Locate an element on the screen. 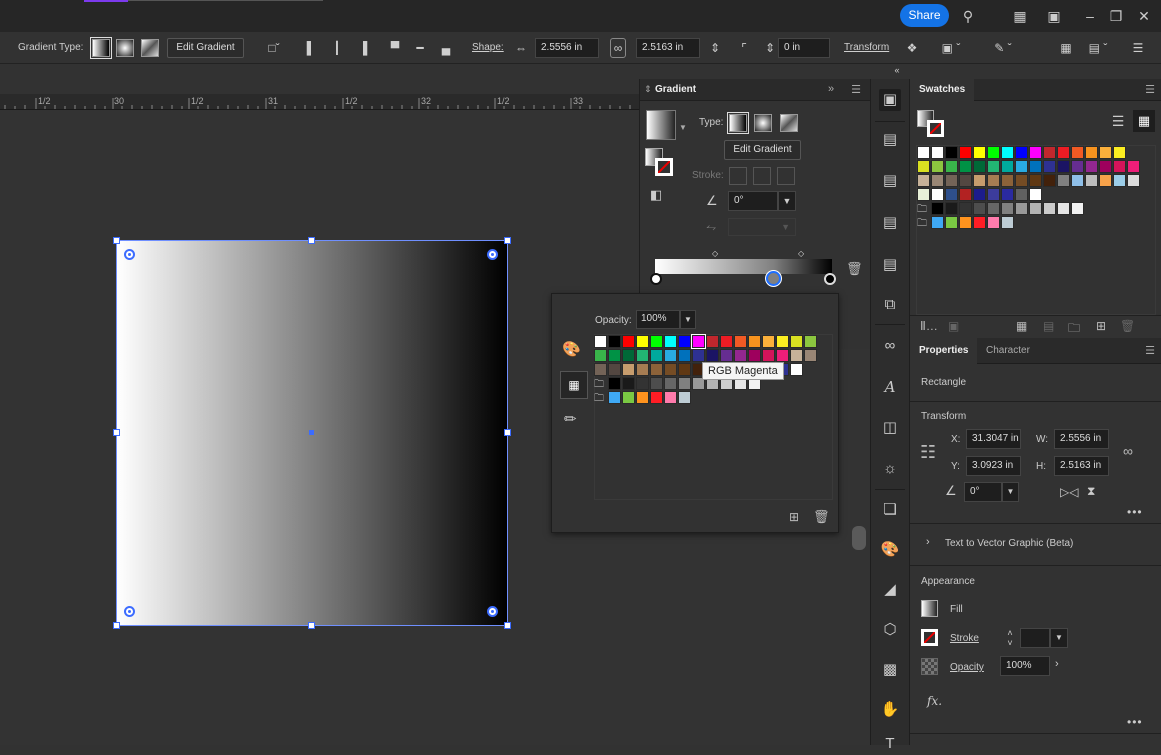 This screenshot has height=755, width=1161. shape-label: Shape: is located at coordinates (488, 47).